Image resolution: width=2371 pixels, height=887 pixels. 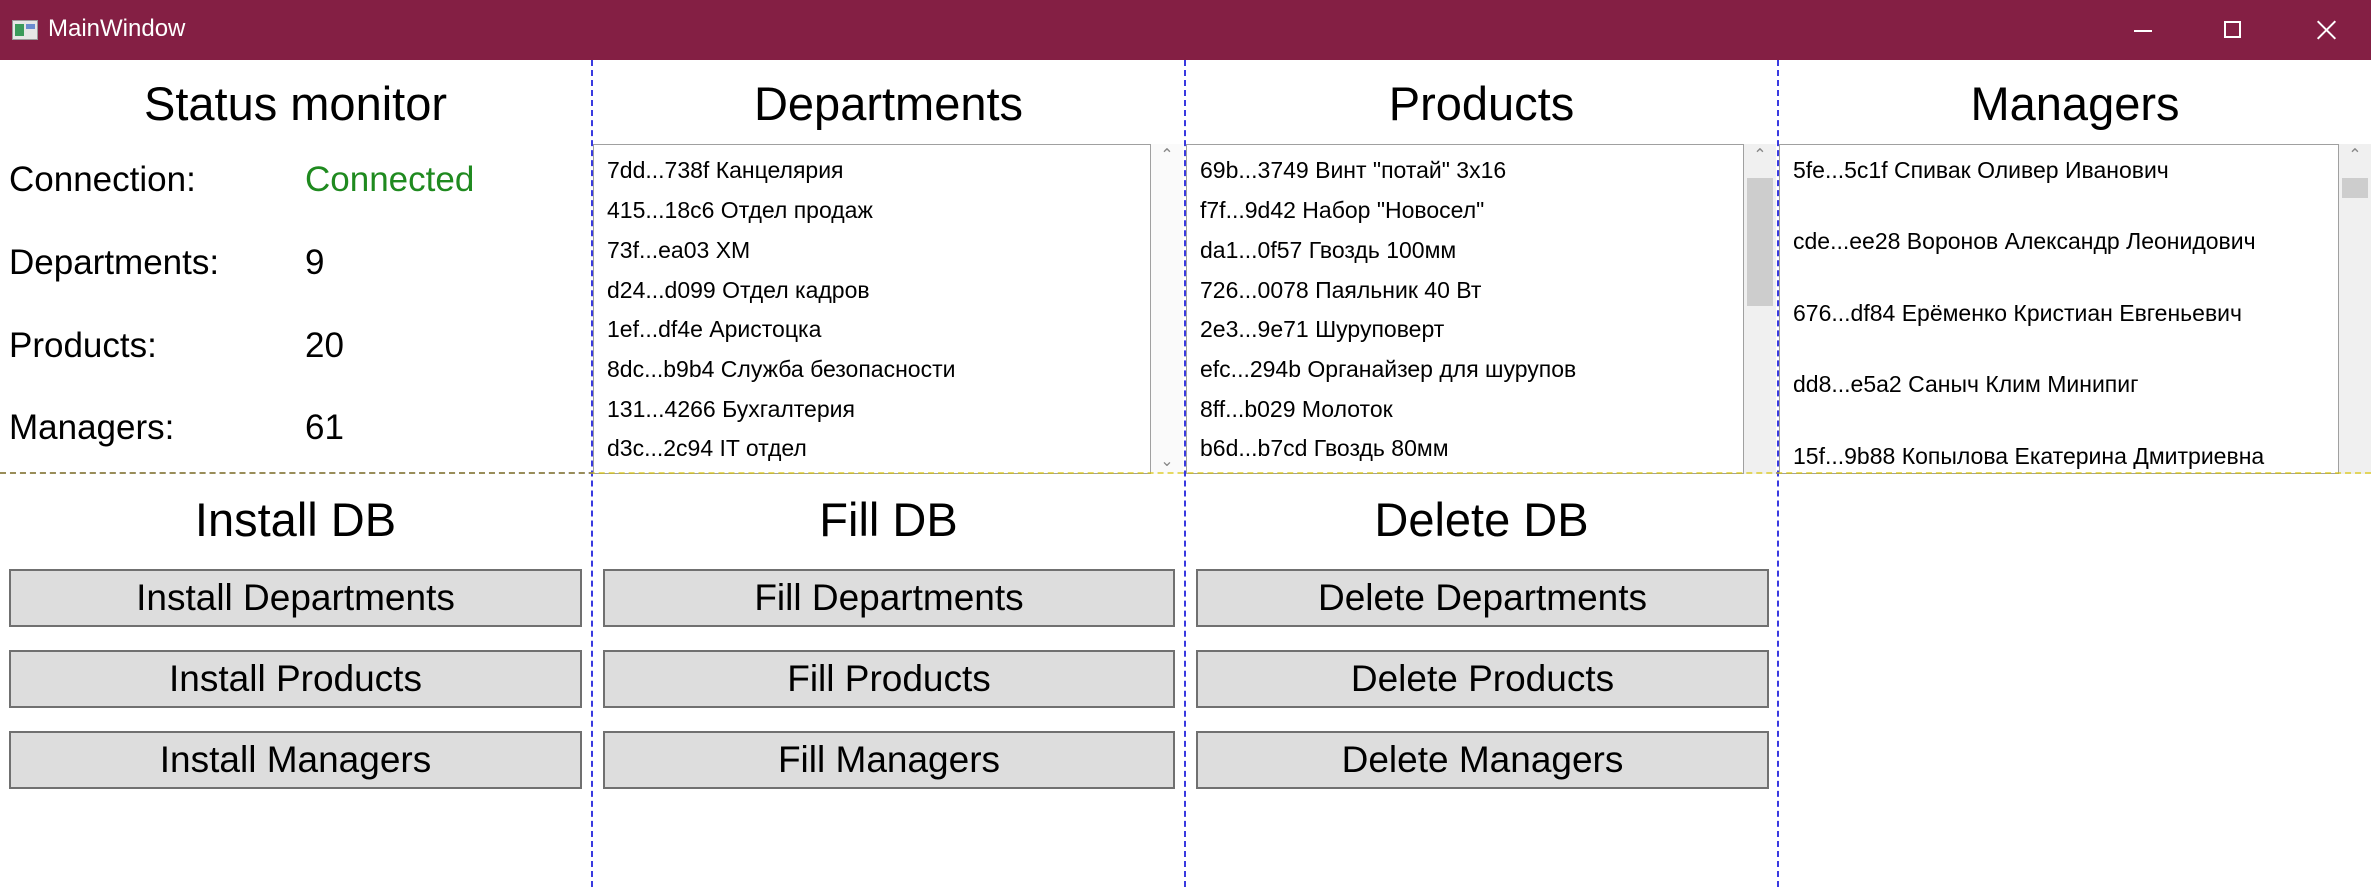 I want to click on managers-count-label: Managers:, so click(x=92, y=427).